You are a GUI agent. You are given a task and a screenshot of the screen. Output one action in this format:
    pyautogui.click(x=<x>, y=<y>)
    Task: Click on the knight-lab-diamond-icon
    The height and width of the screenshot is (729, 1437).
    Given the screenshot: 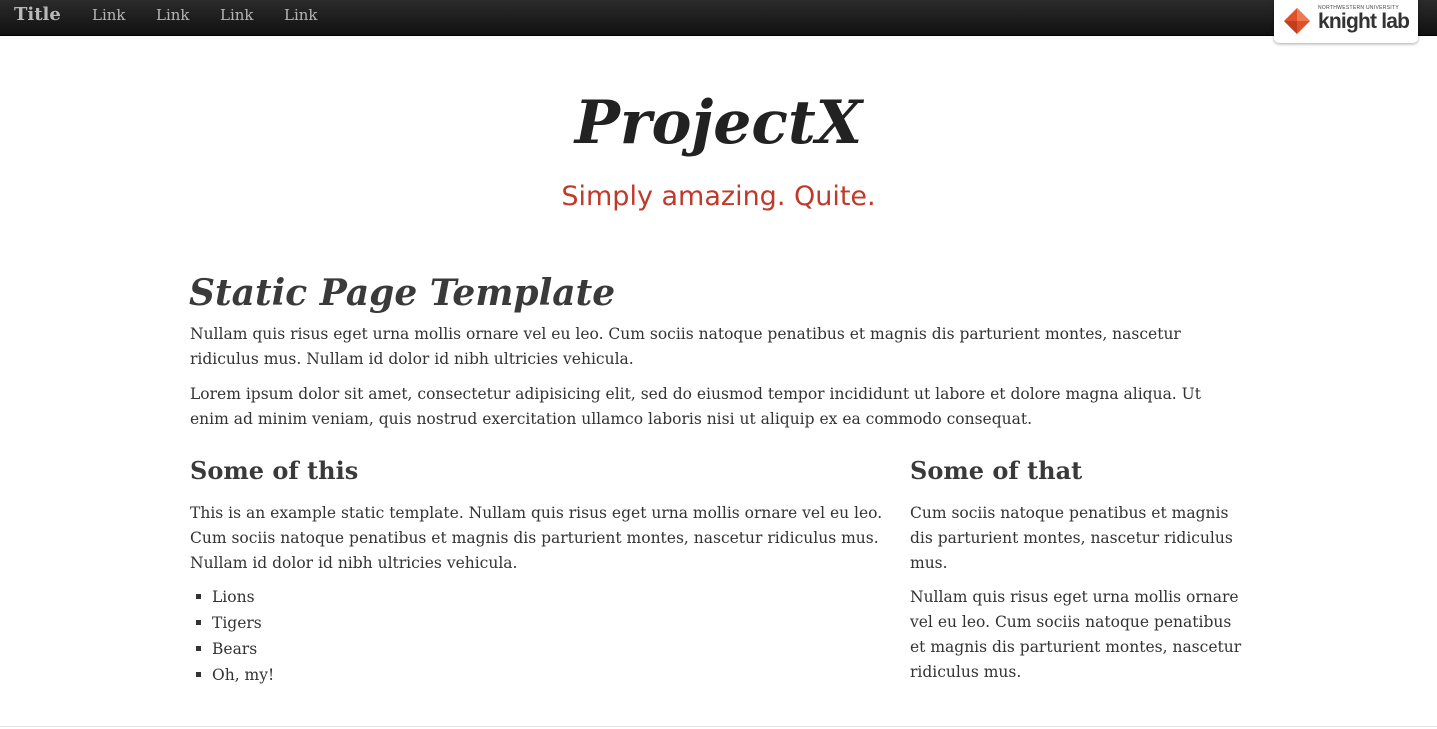 What is the action you would take?
    pyautogui.click(x=1297, y=21)
    